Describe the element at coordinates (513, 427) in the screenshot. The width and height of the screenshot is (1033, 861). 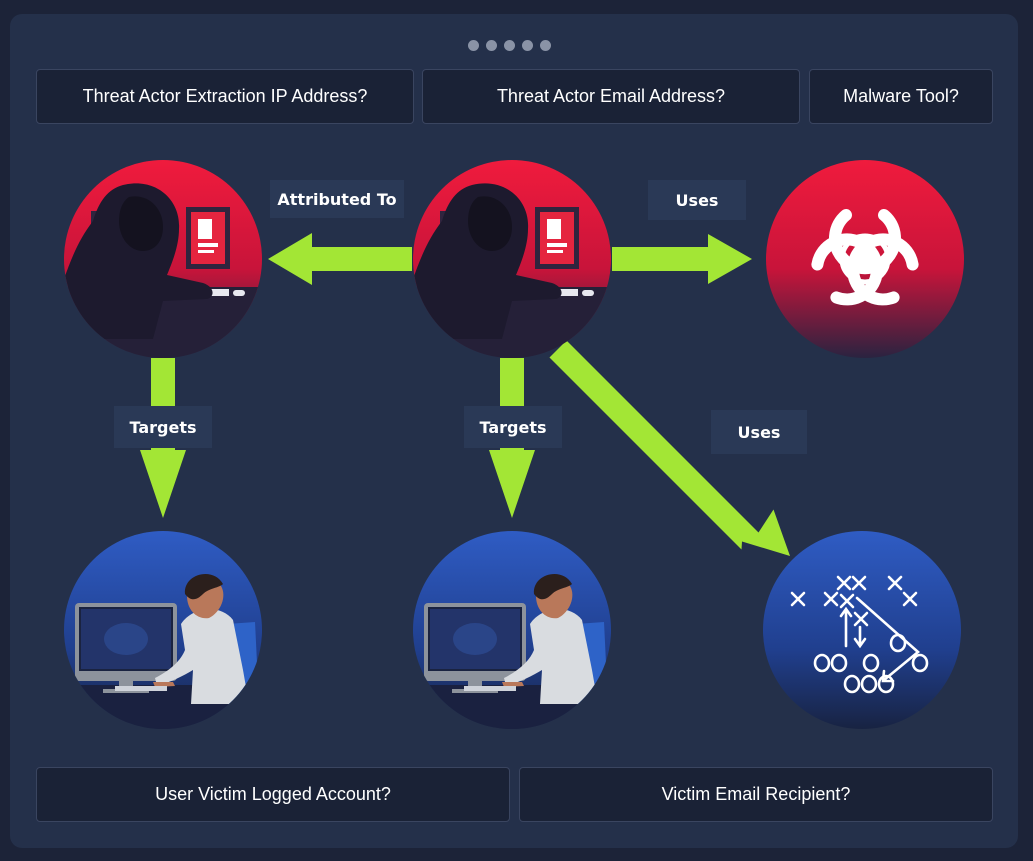
I see `targets-center-label: Targets` at that location.